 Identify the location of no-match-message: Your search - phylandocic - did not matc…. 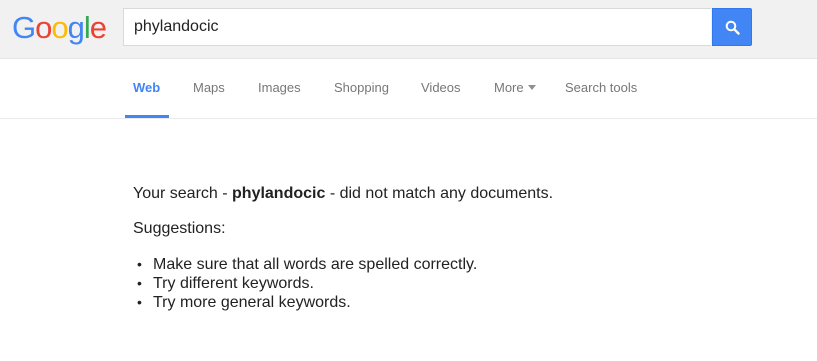
(453, 194).